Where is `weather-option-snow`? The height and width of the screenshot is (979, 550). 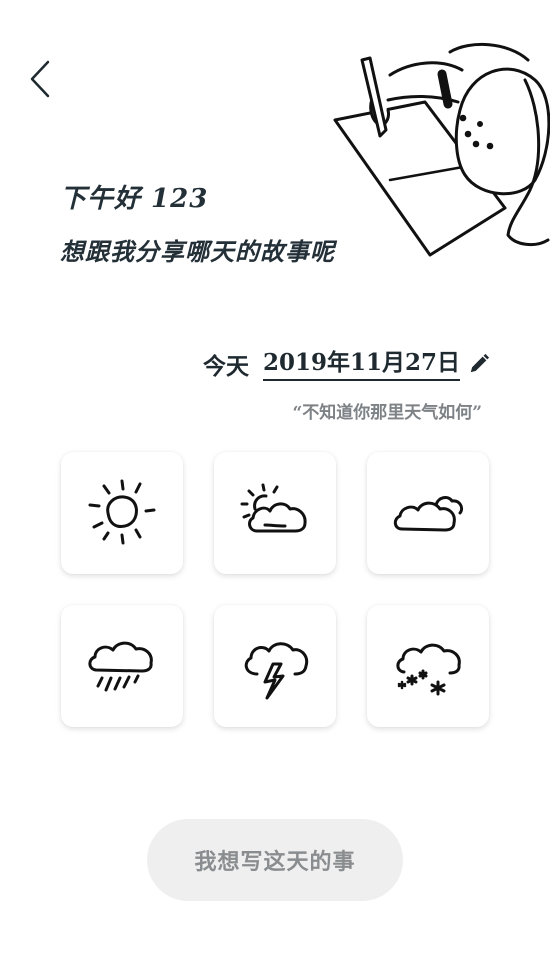 weather-option-snow is located at coordinates (428, 666).